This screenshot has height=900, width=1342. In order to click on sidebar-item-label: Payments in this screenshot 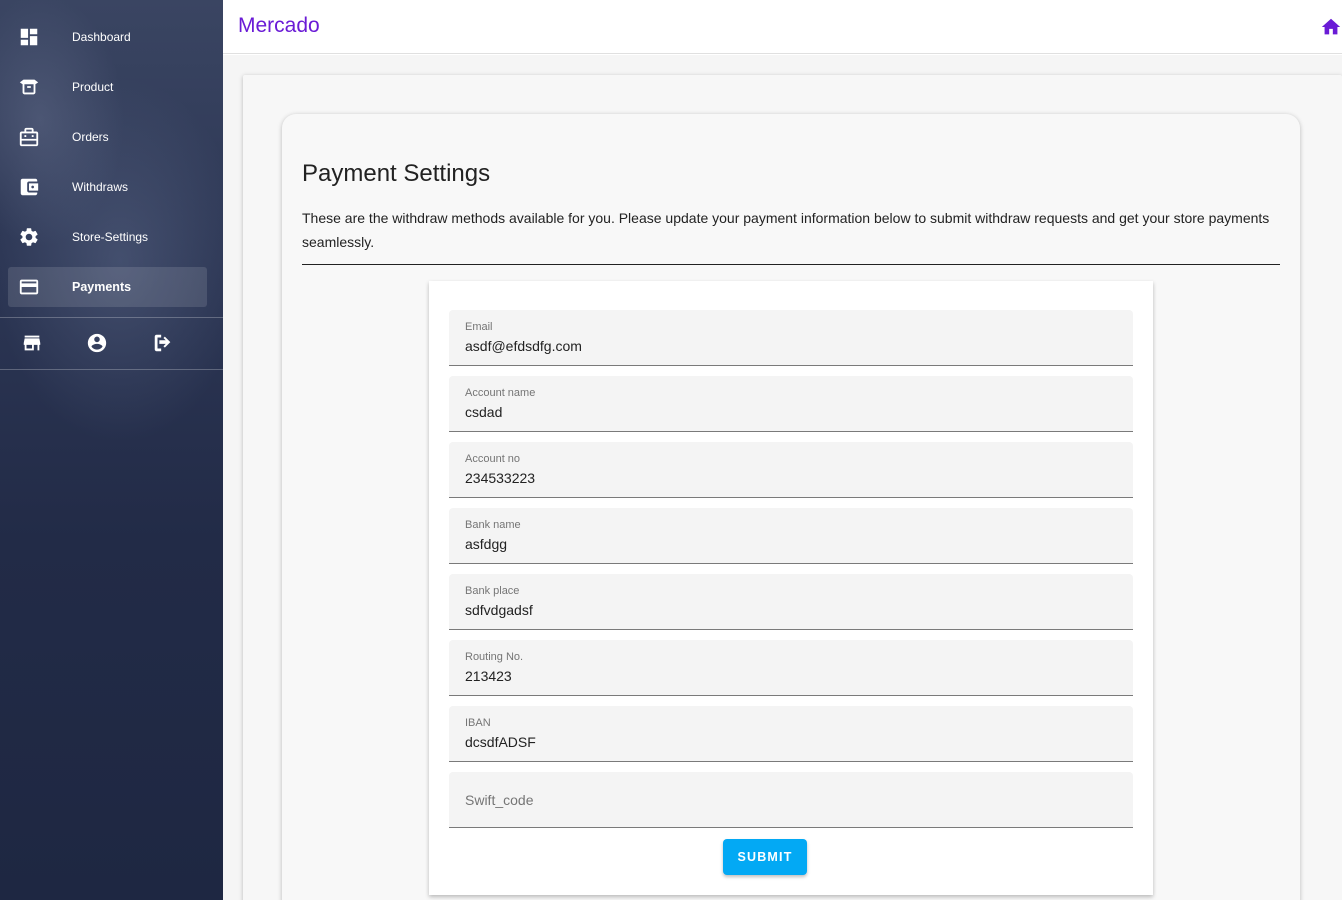, I will do `click(102, 287)`.